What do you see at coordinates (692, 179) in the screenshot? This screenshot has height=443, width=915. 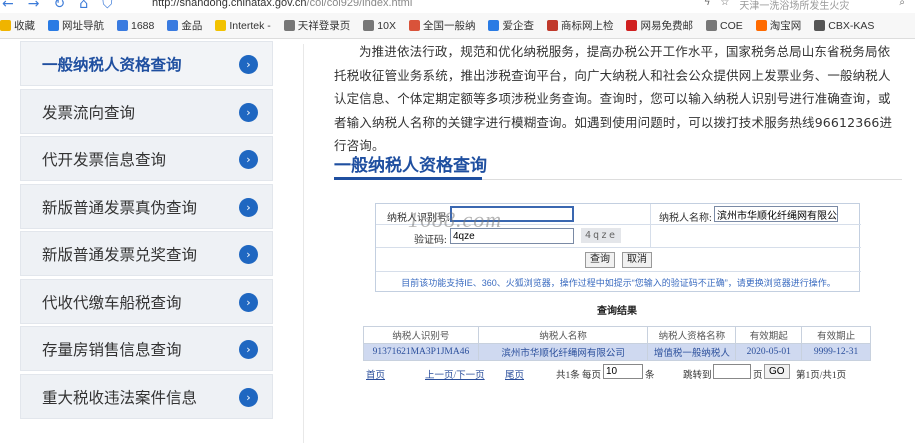 I see `section-line` at bounding box center [692, 179].